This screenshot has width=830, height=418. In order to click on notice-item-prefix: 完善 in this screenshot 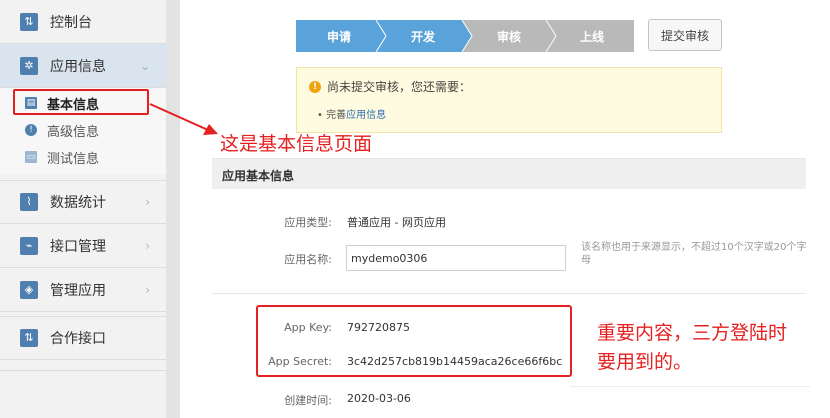, I will do `click(336, 115)`.